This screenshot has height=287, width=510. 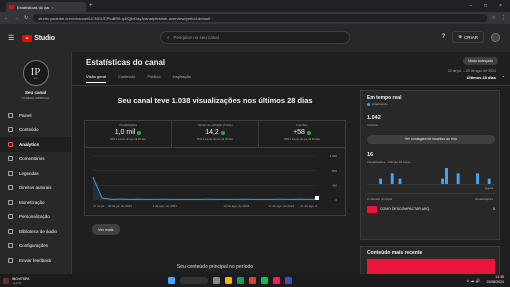 I want to click on store-icon, so click(x=288, y=280).